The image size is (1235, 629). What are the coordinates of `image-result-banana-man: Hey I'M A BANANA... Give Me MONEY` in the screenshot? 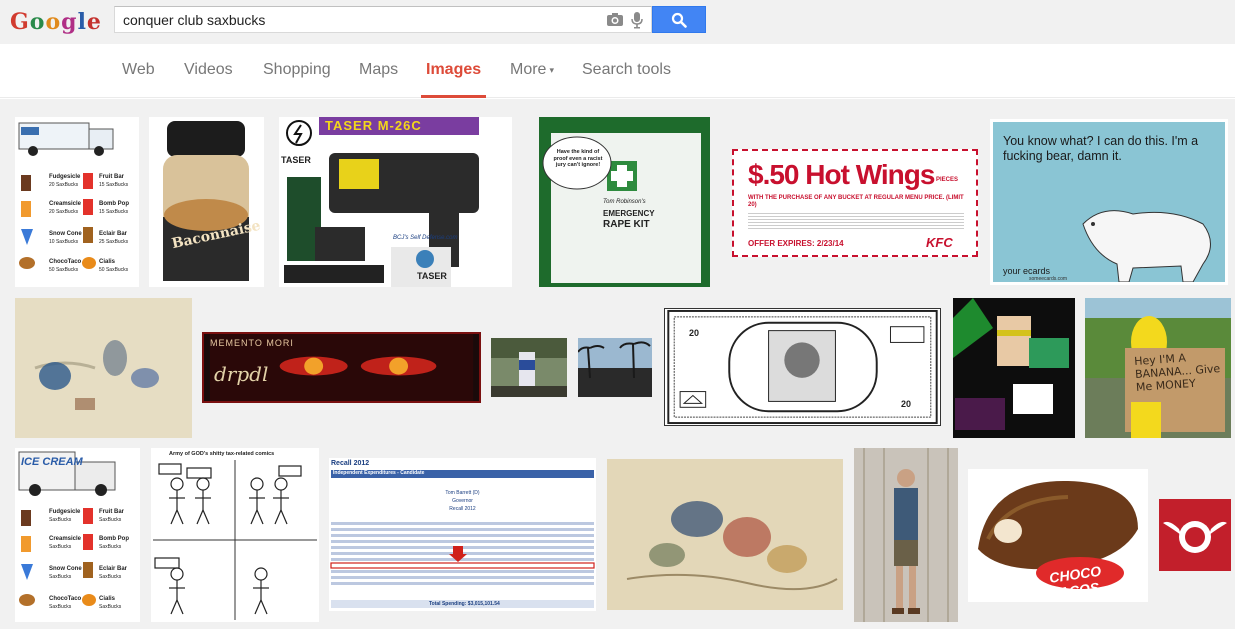 It's located at (1158, 368).